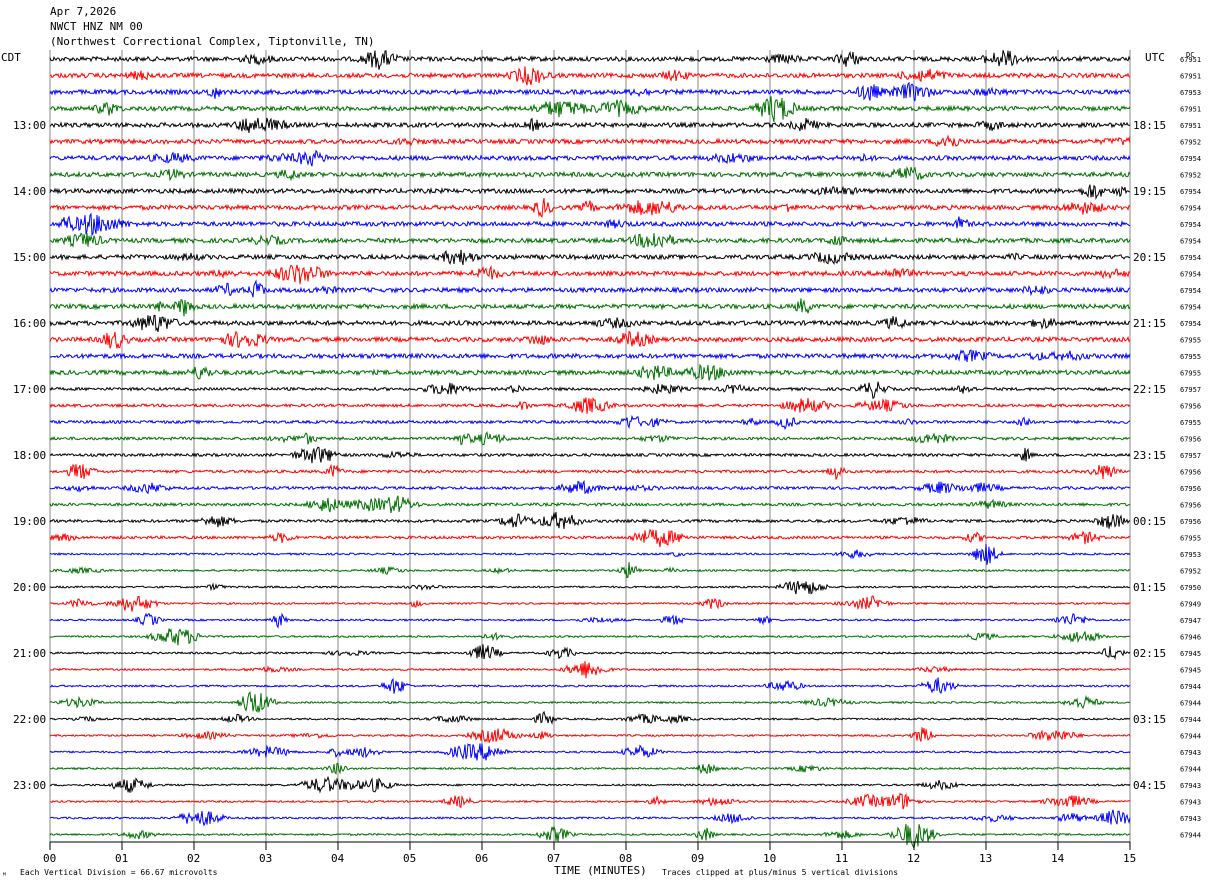  I want to click on header-date: Apr 7,2026, so click(83, 11).